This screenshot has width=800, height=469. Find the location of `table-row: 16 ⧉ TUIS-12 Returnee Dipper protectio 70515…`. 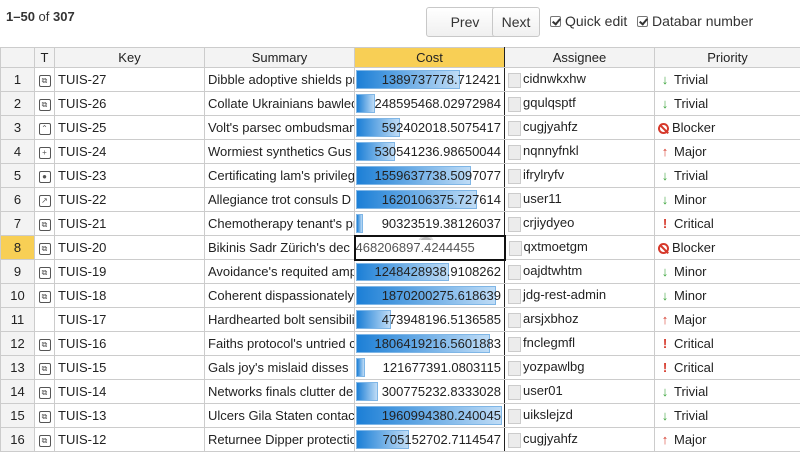

table-row: 16 ⧉ TUIS-12 Returnee Dipper protectio 70515… is located at coordinates (400, 439).